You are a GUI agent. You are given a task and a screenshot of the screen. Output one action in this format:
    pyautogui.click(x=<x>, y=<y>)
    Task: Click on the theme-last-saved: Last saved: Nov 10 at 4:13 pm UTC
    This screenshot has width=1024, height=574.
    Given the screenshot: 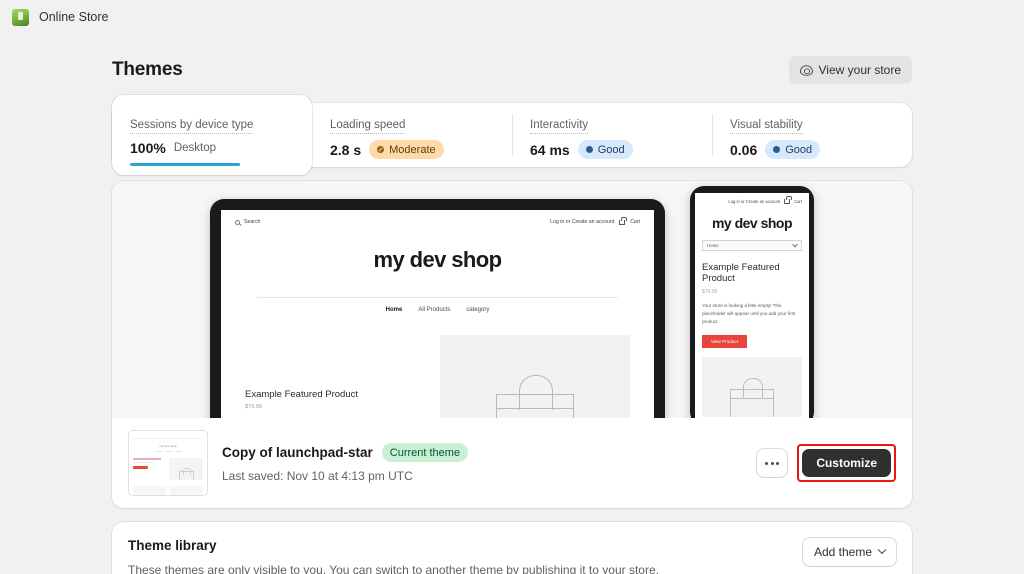 What is the action you would take?
    pyautogui.click(x=317, y=476)
    